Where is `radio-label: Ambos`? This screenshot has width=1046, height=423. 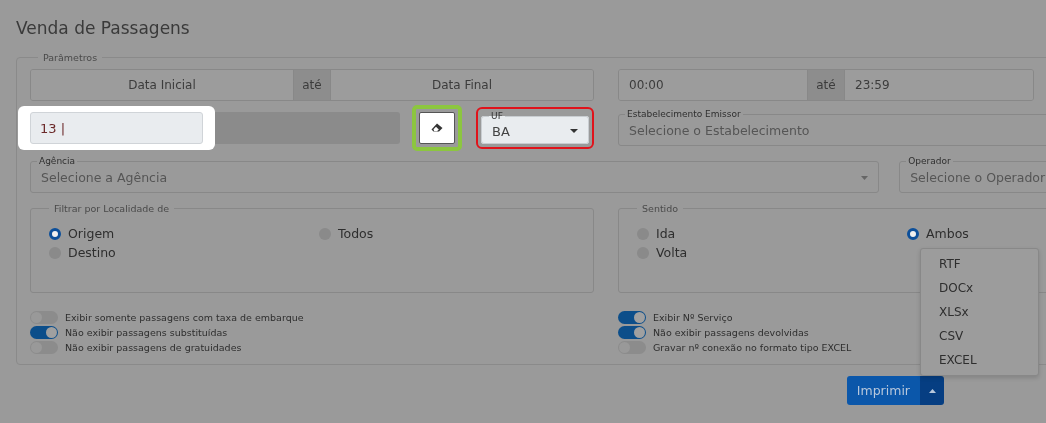
radio-label: Ambos is located at coordinates (947, 233).